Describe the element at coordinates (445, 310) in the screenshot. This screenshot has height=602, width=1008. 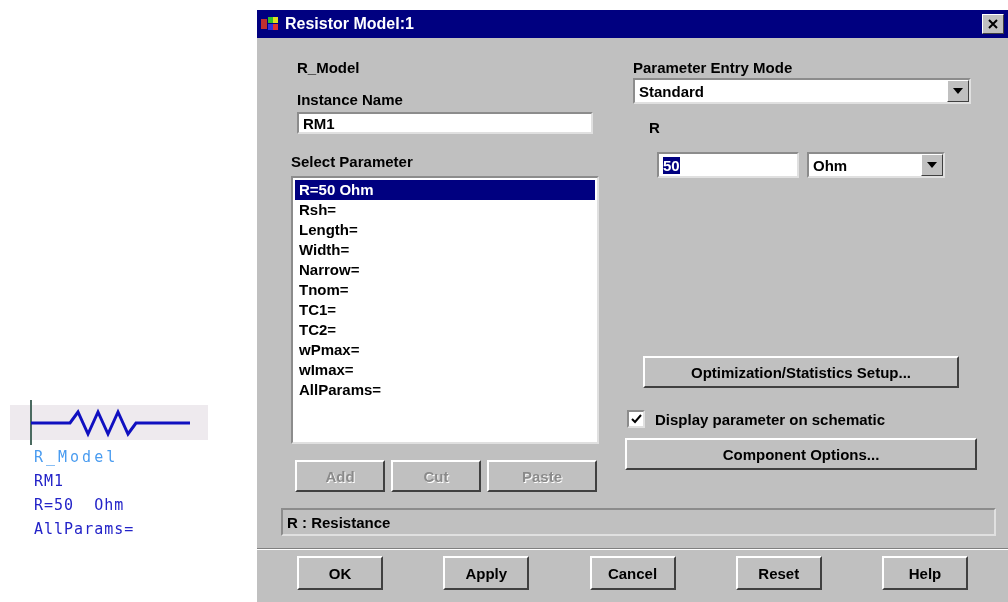
I see `parameter-list-item: TC1=` at that location.